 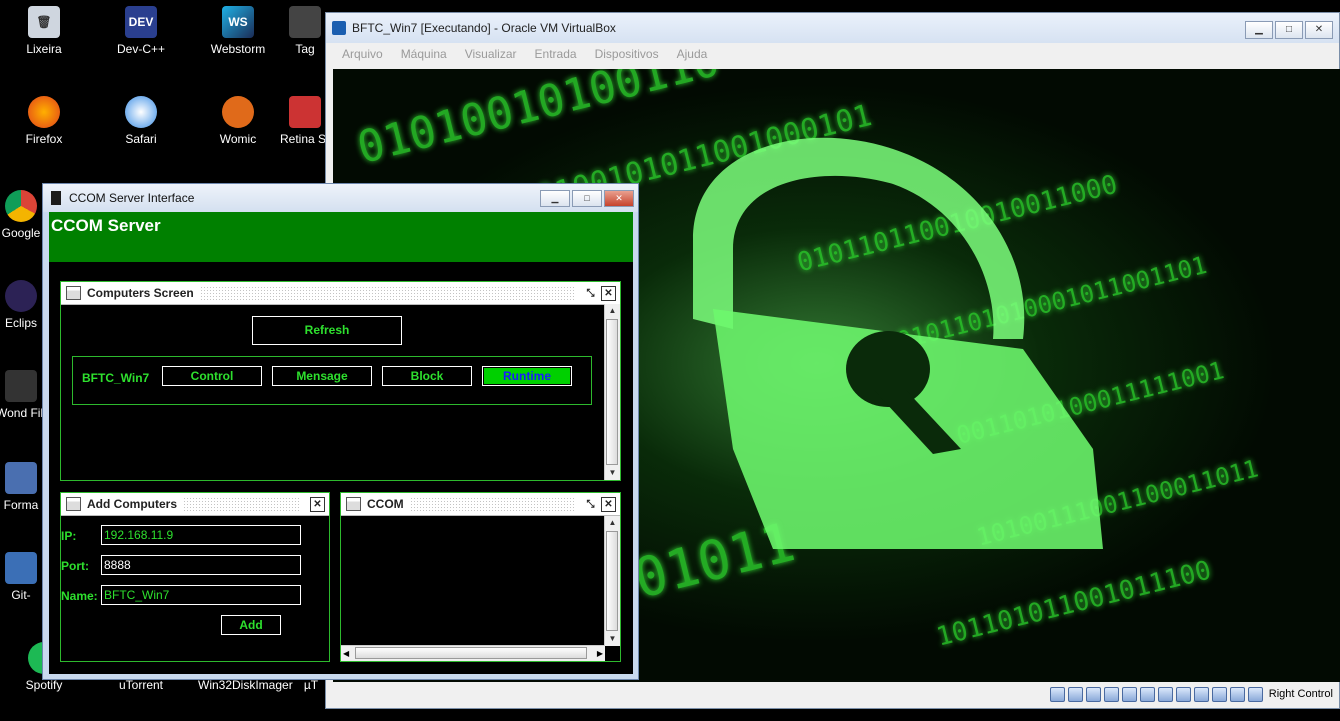 I want to click on runtime-button: Runtime, so click(x=527, y=376).